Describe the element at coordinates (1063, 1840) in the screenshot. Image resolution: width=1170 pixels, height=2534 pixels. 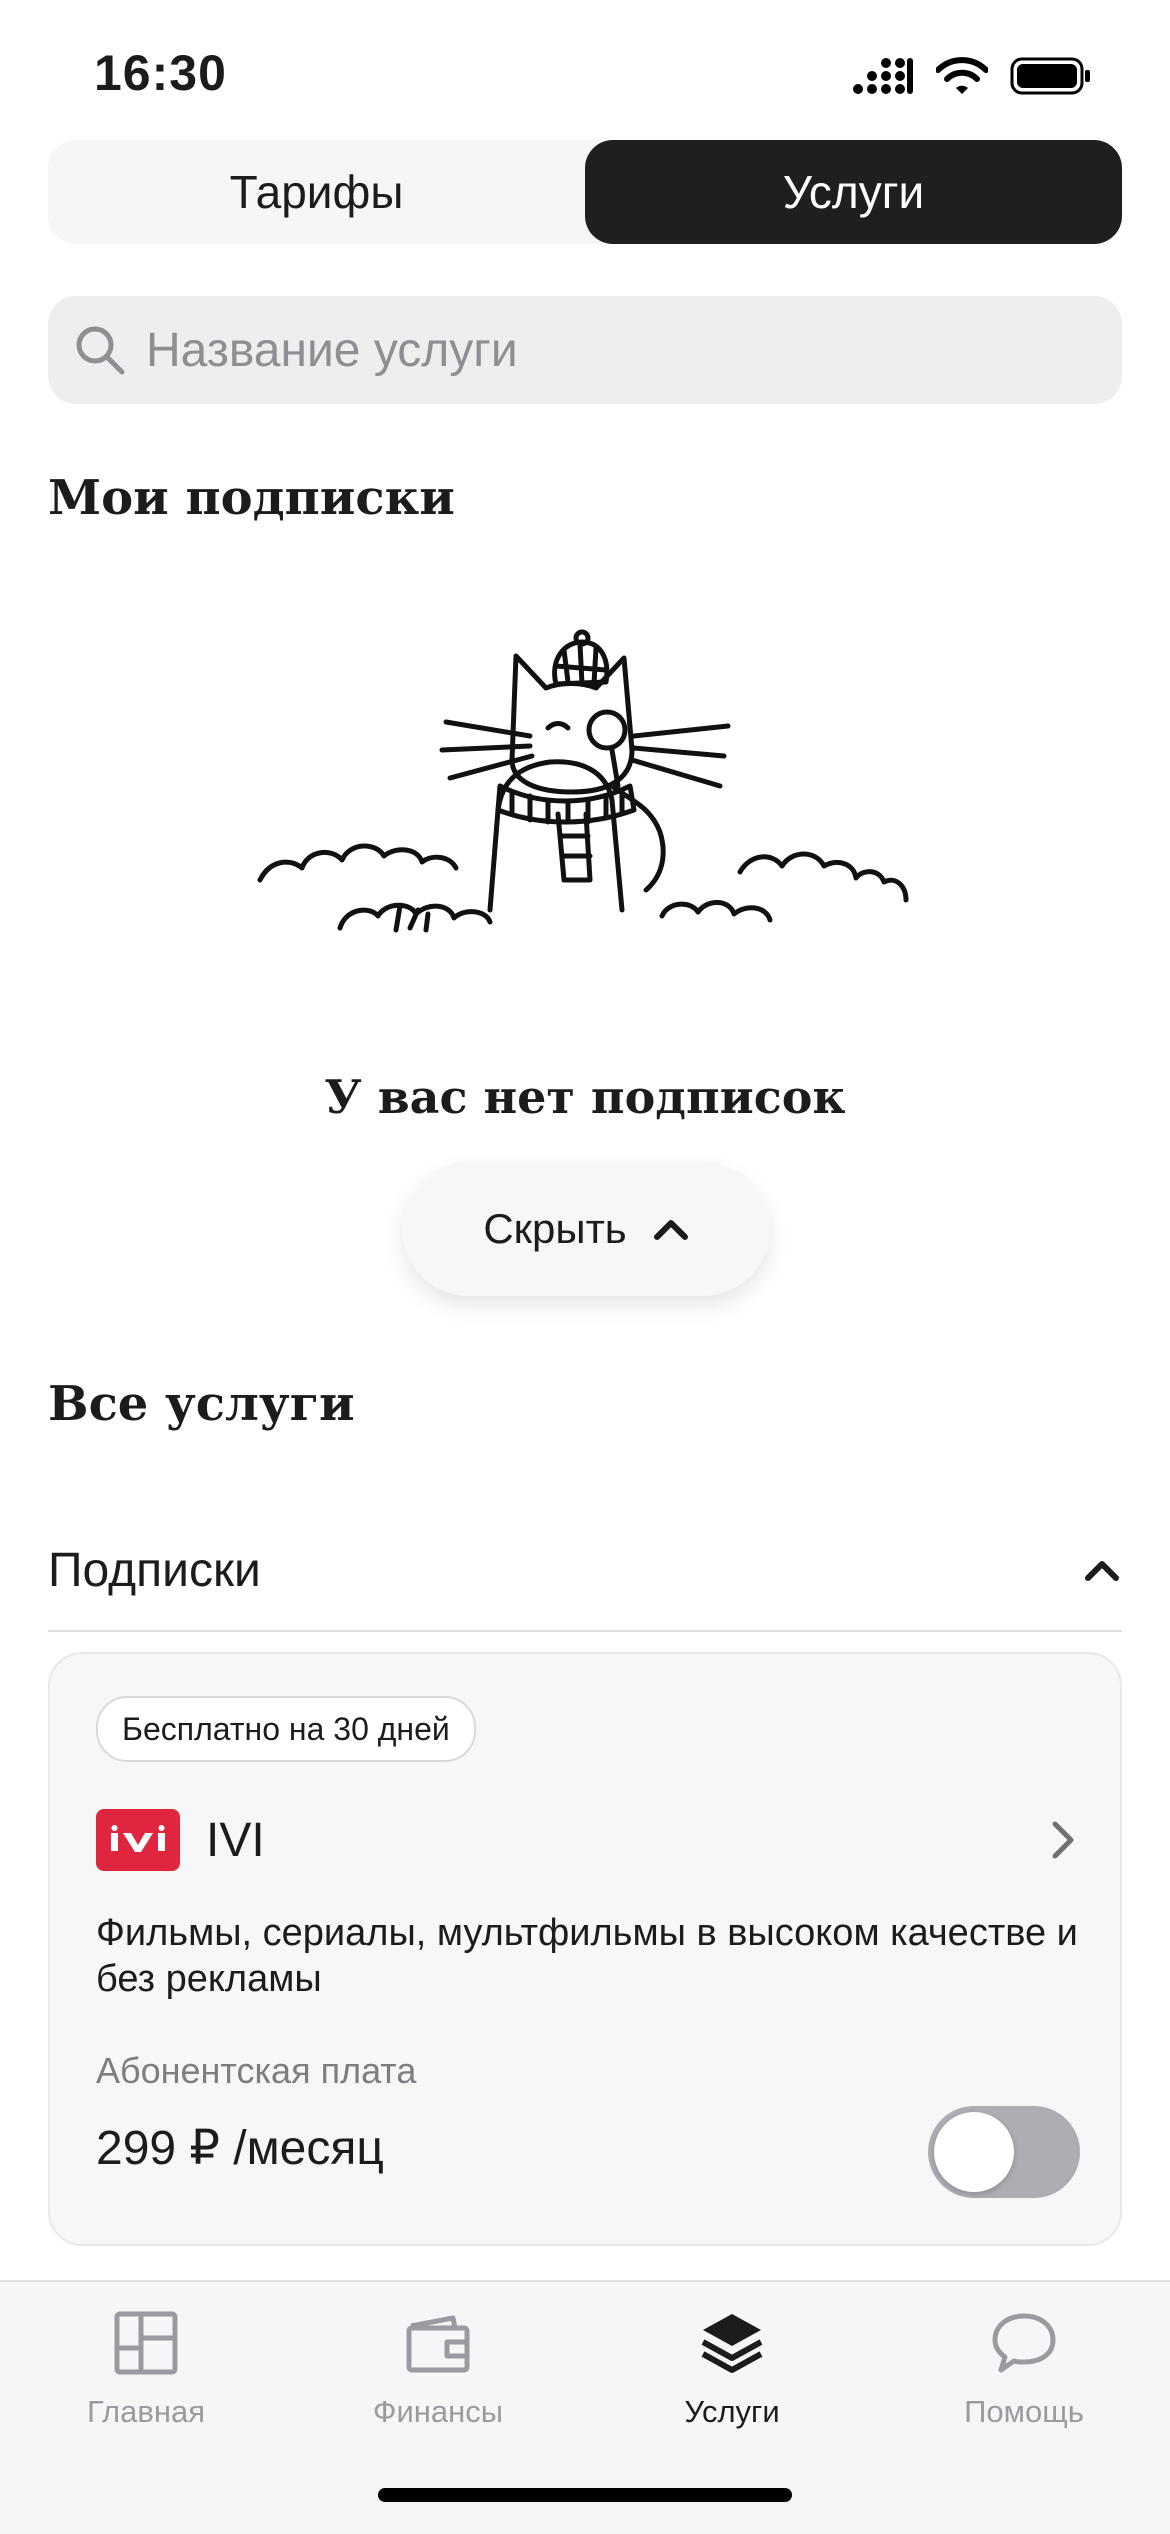
I see `chevron-right-icon` at that location.